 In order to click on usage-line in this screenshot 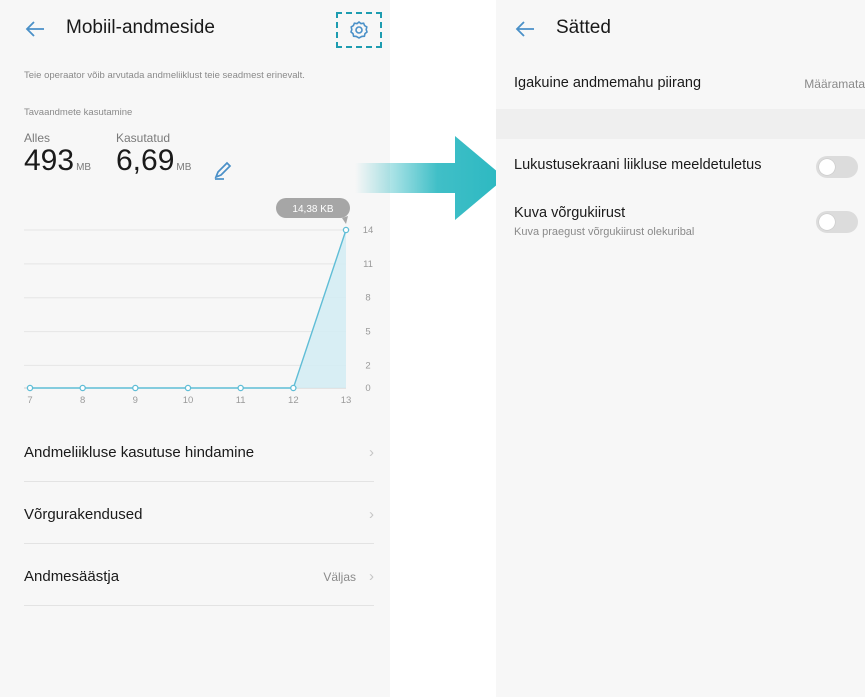, I will do `click(188, 309)`.